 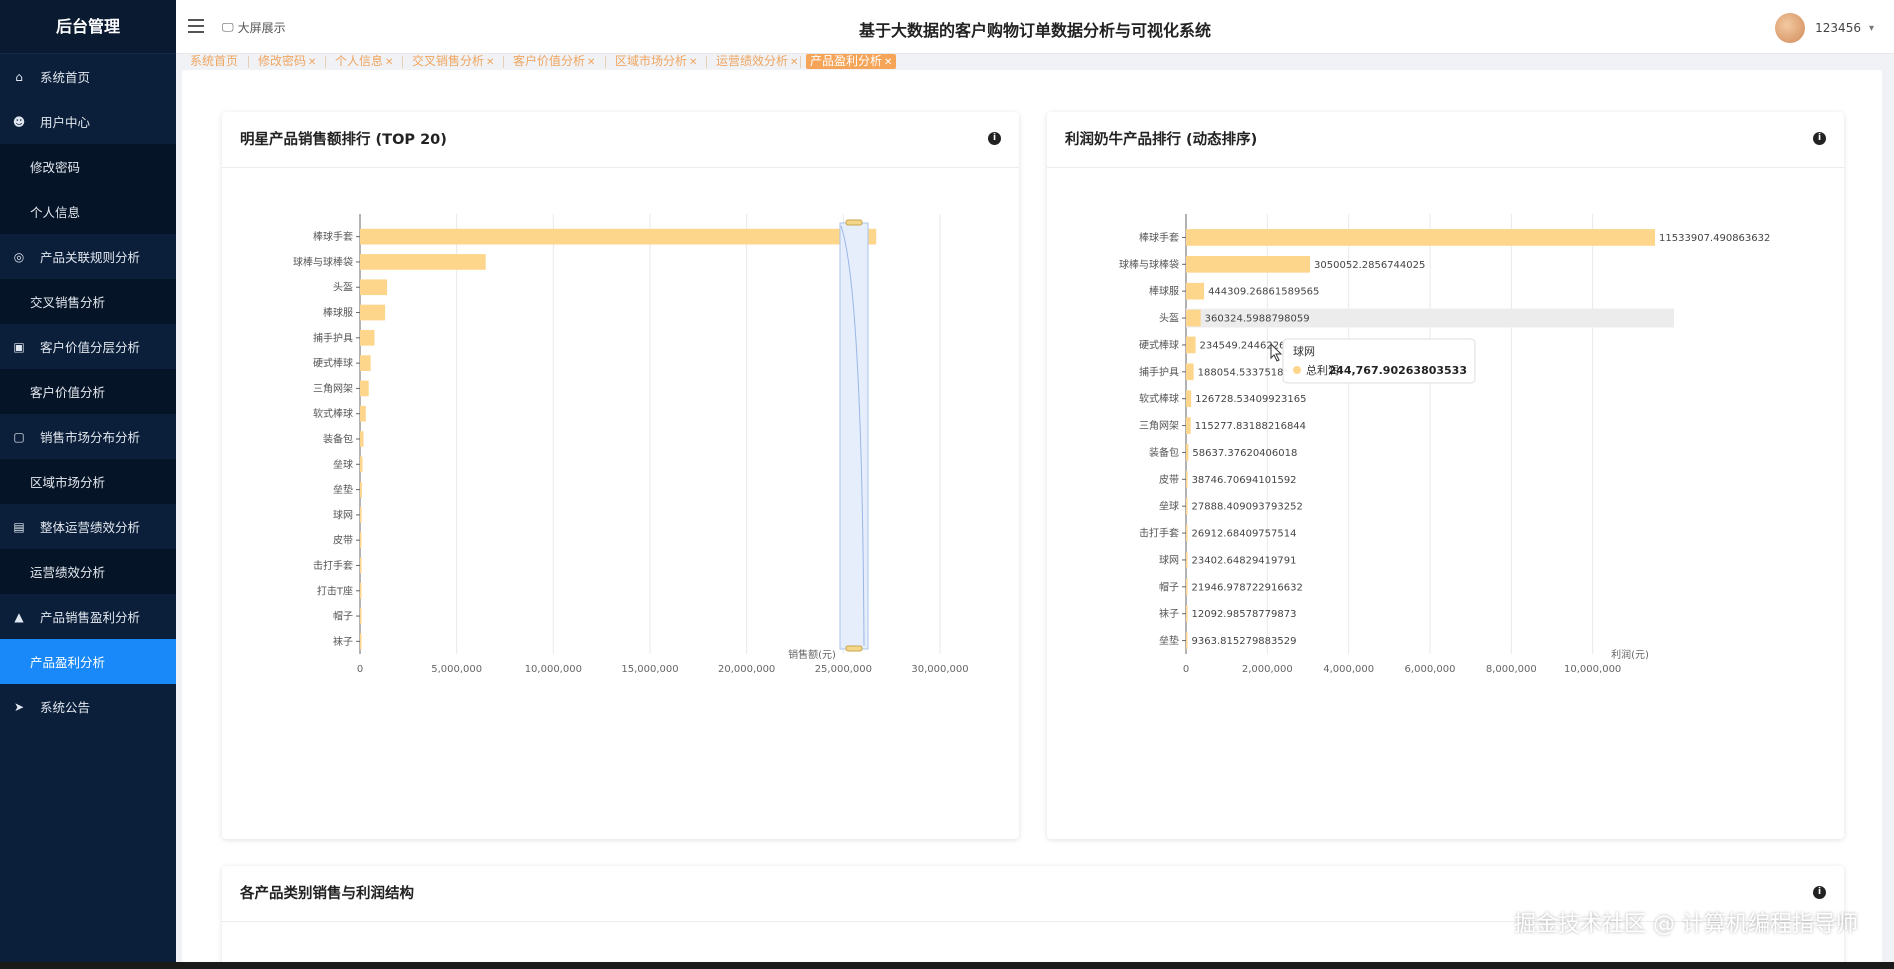 I want to click on user-icon: ☻, so click(x=19, y=121).